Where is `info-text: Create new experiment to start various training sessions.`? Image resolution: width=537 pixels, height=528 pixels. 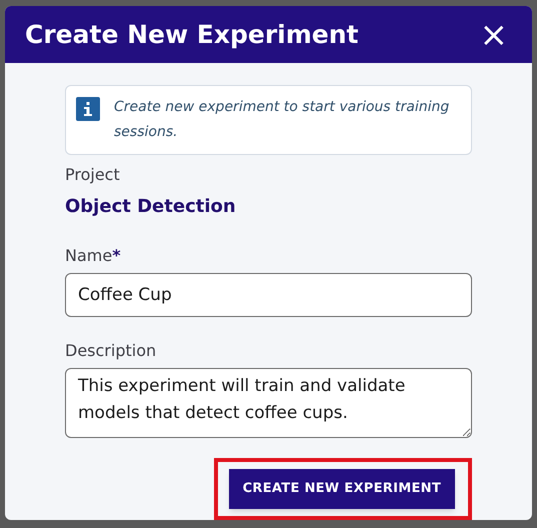
info-text: Create new experiment to start various training sessions. is located at coordinates (282, 120).